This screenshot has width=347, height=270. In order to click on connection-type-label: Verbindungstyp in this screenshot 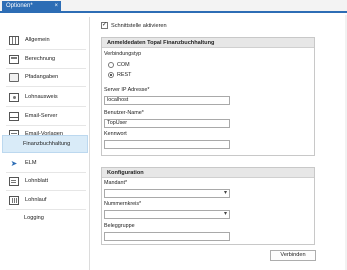, I will do `click(123, 54)`.